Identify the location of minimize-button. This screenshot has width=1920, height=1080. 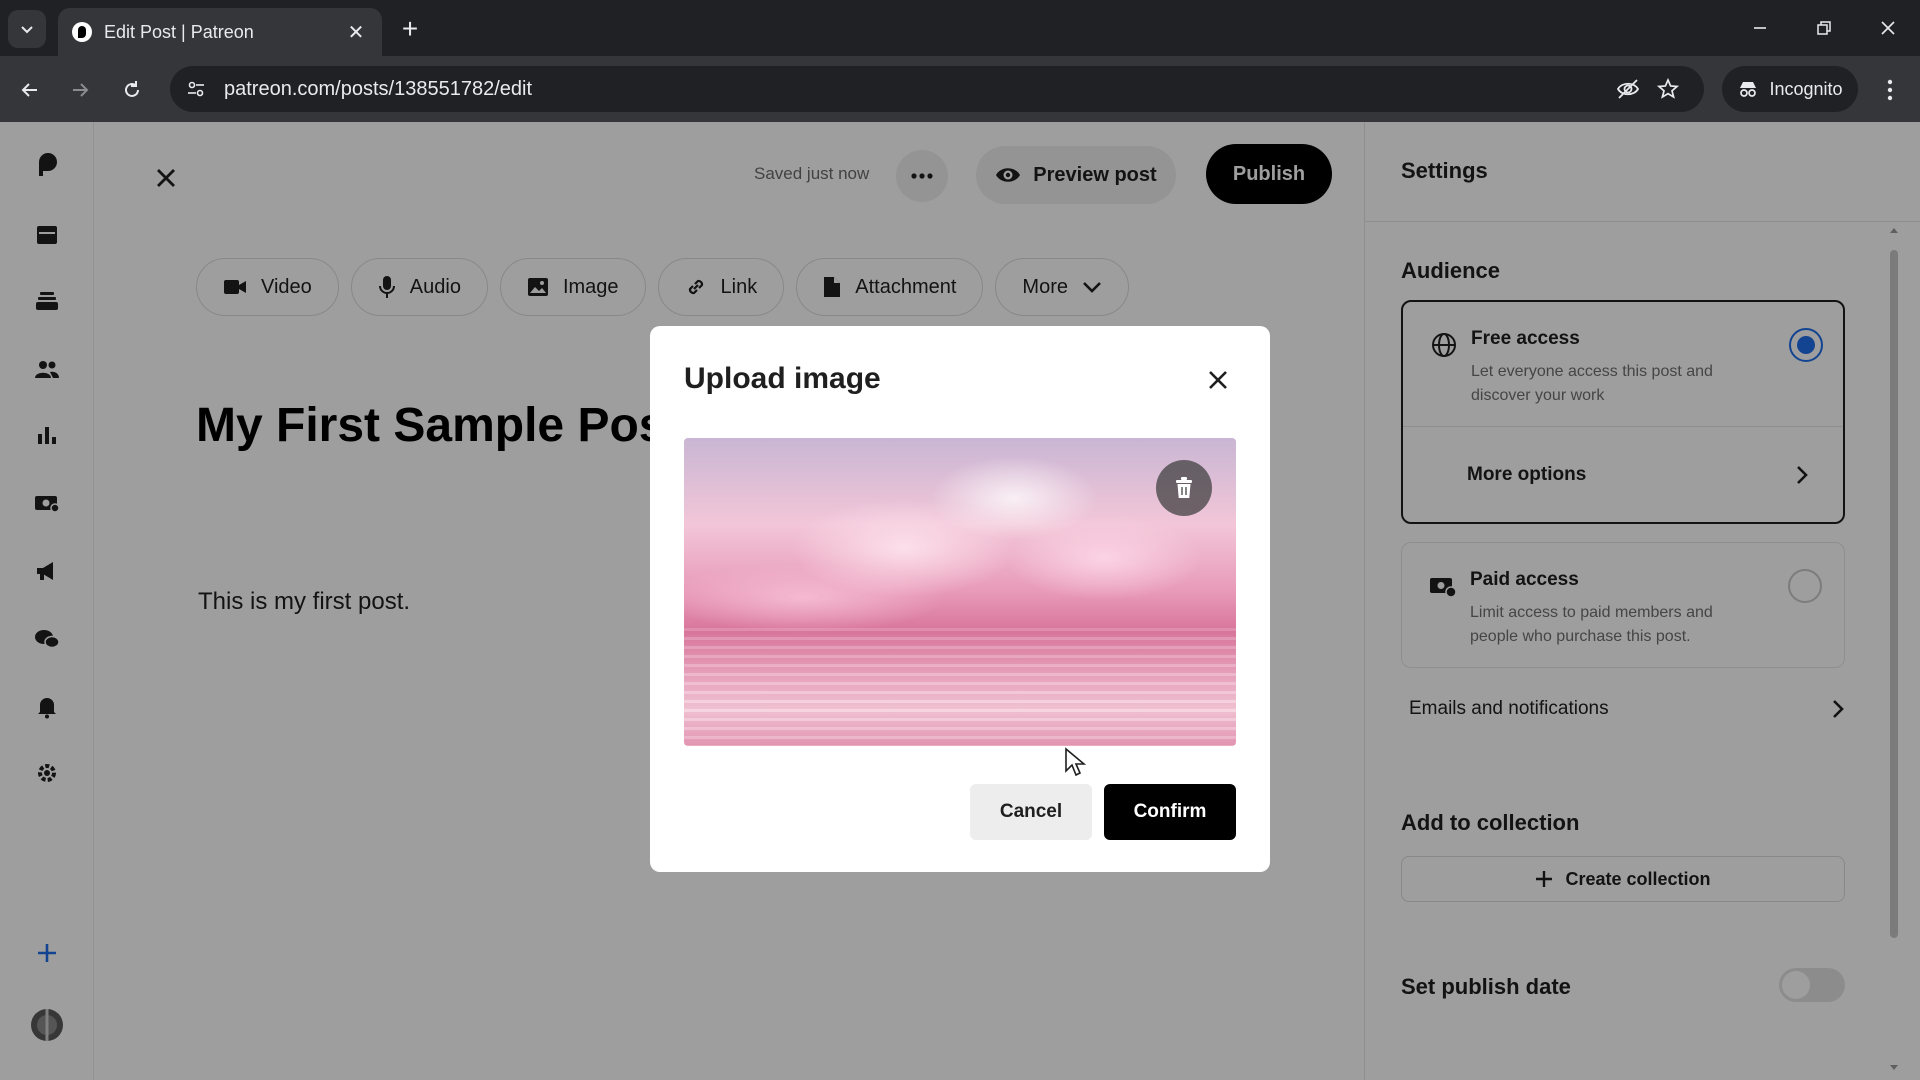
(1760, 28).